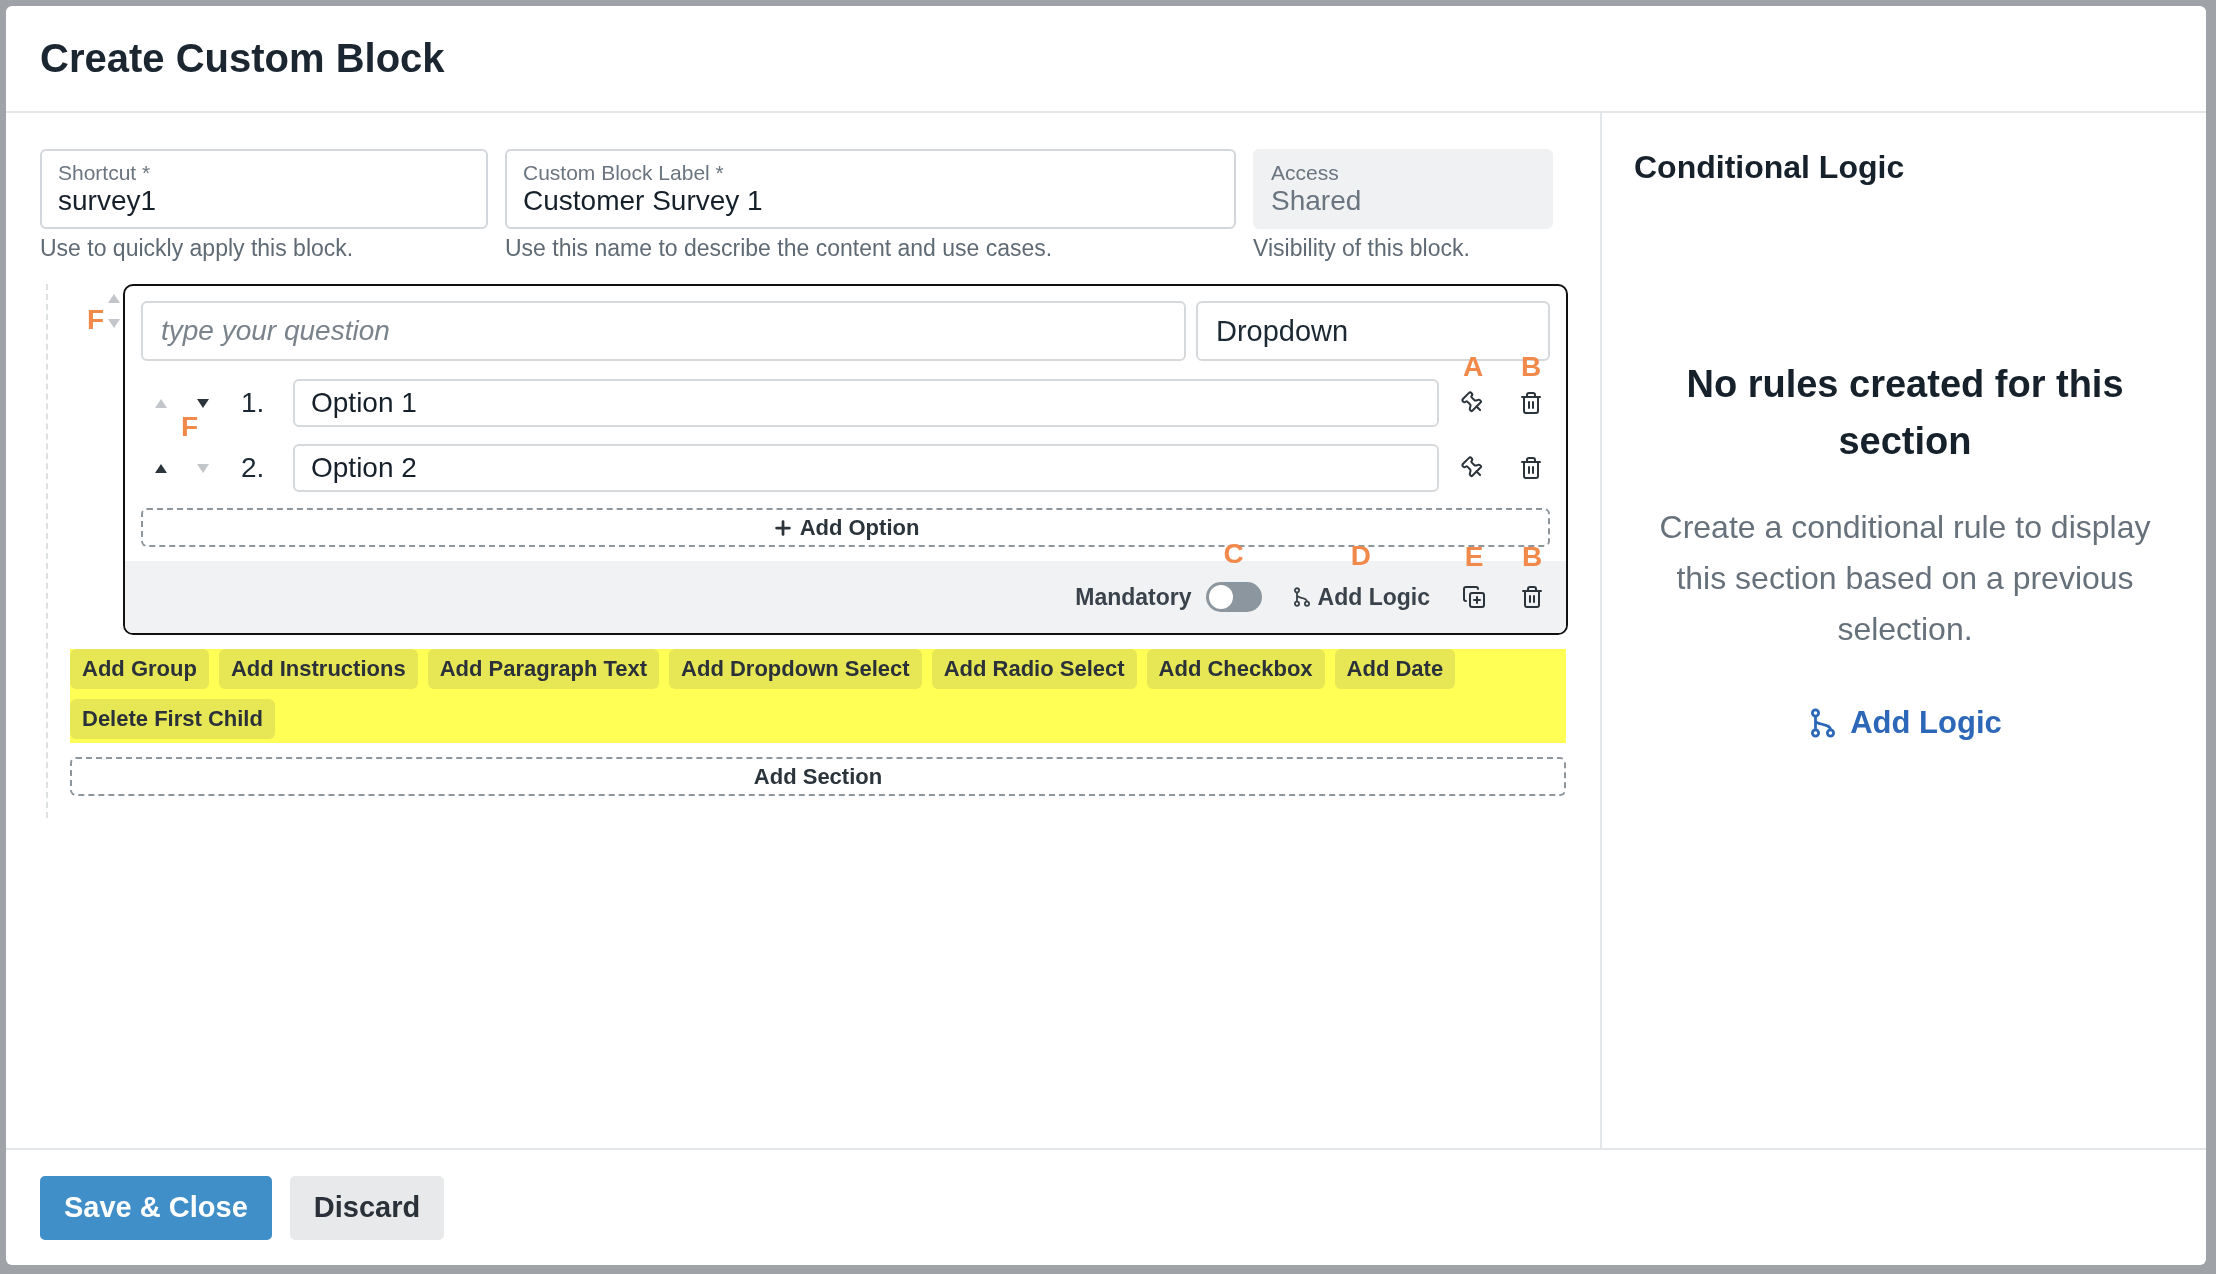  What do you see at coordinates (866, 403) in the screenshot?
I see `option-field: Option 1` at bounding box center [866, 403].